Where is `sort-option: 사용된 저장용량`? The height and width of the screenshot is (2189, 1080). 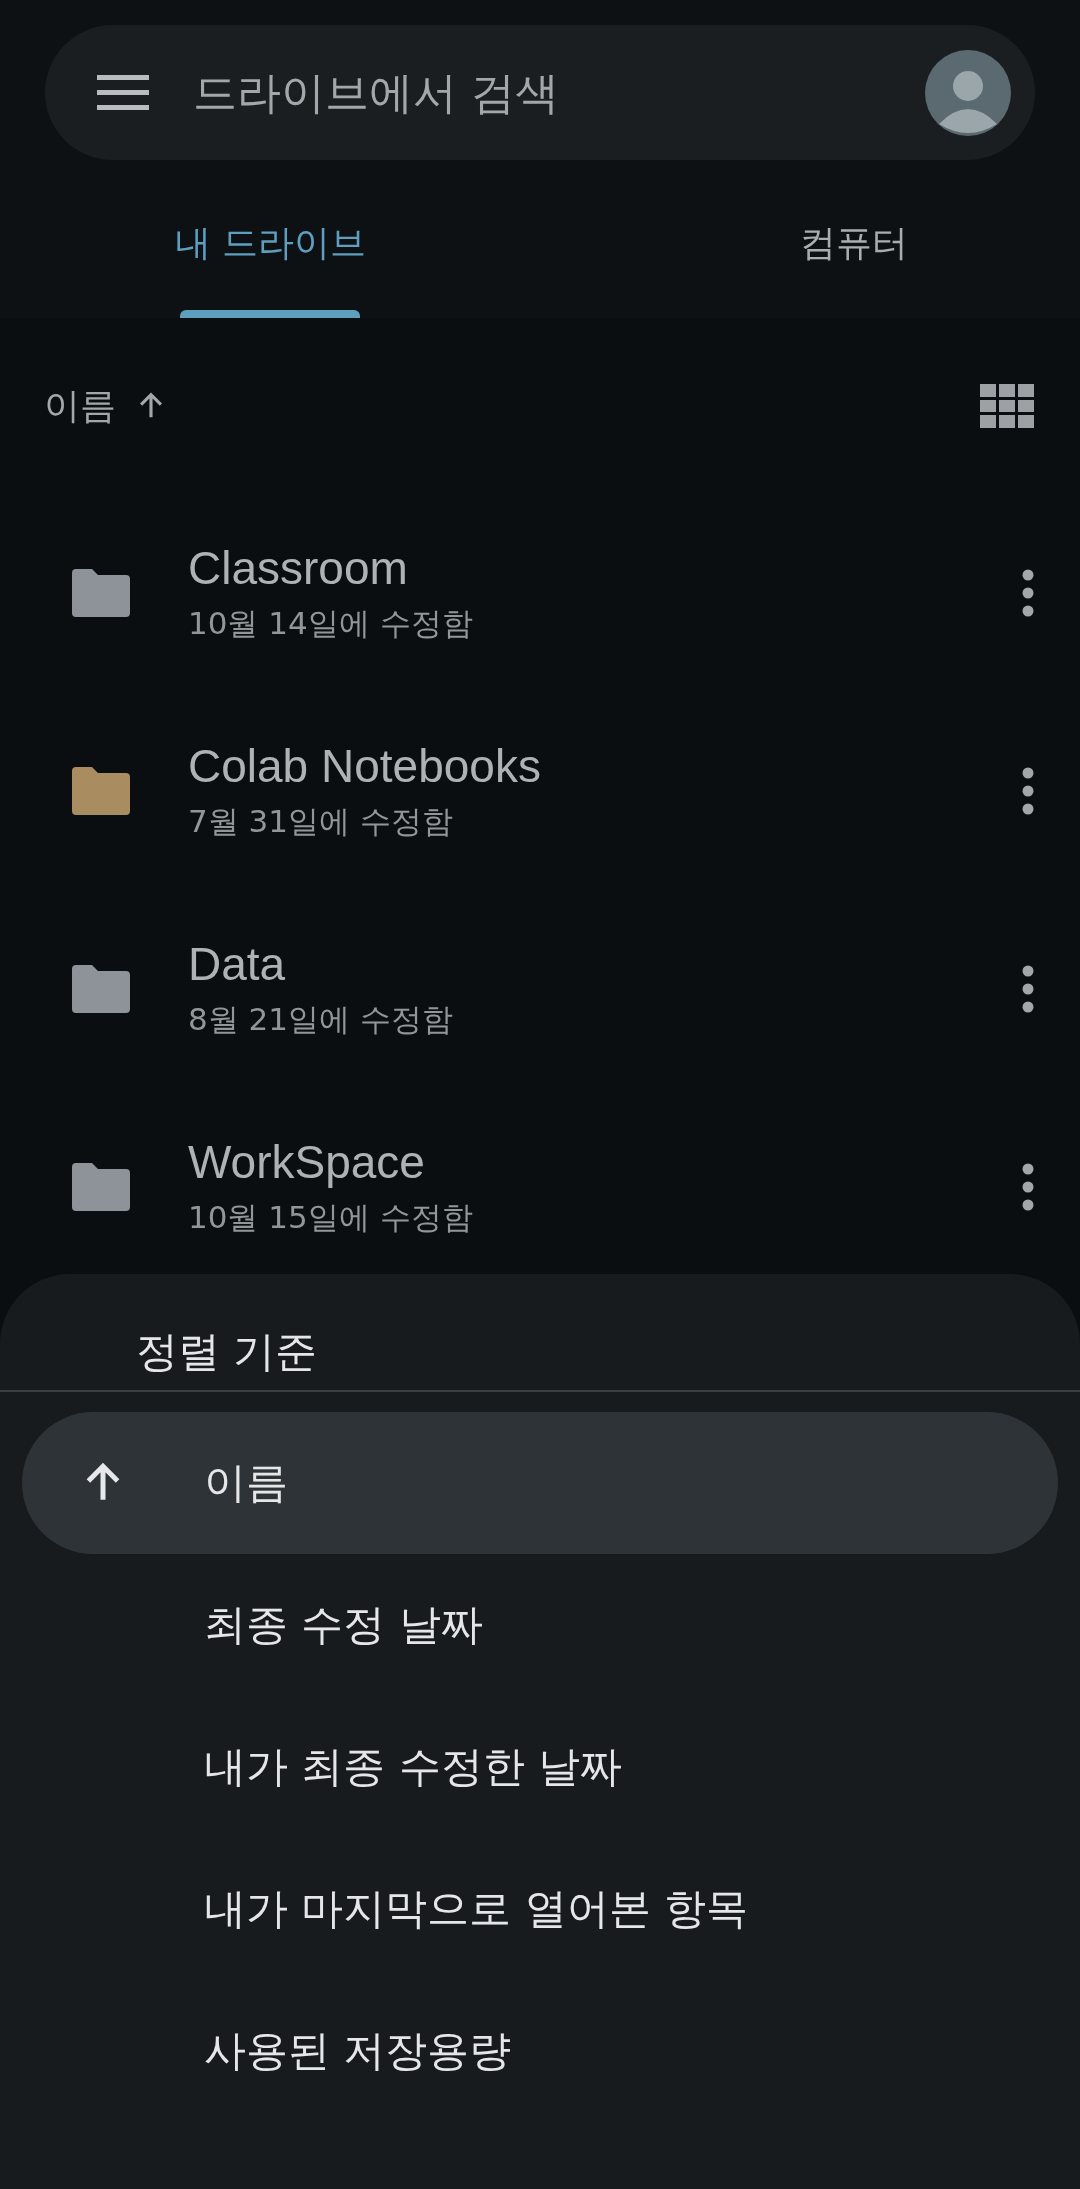 sort-option: 사용된 저장용량 is located at coordinates (540, 2051).